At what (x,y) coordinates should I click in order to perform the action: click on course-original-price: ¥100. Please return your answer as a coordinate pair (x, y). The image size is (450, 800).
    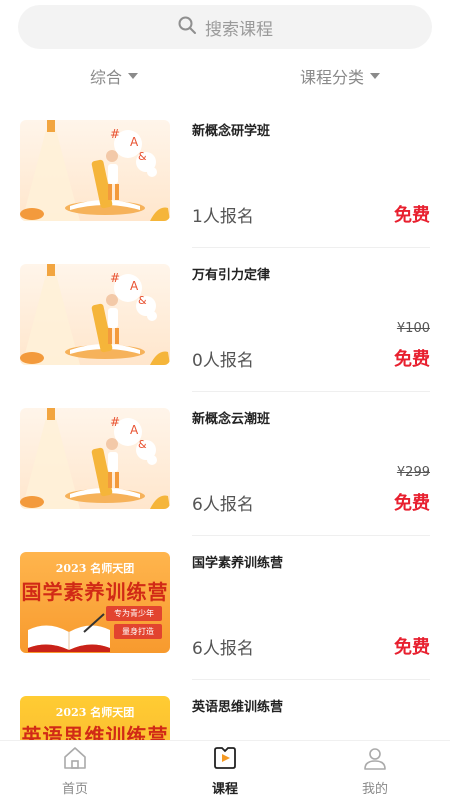
    Looking at the image, I should click on (413, 328).